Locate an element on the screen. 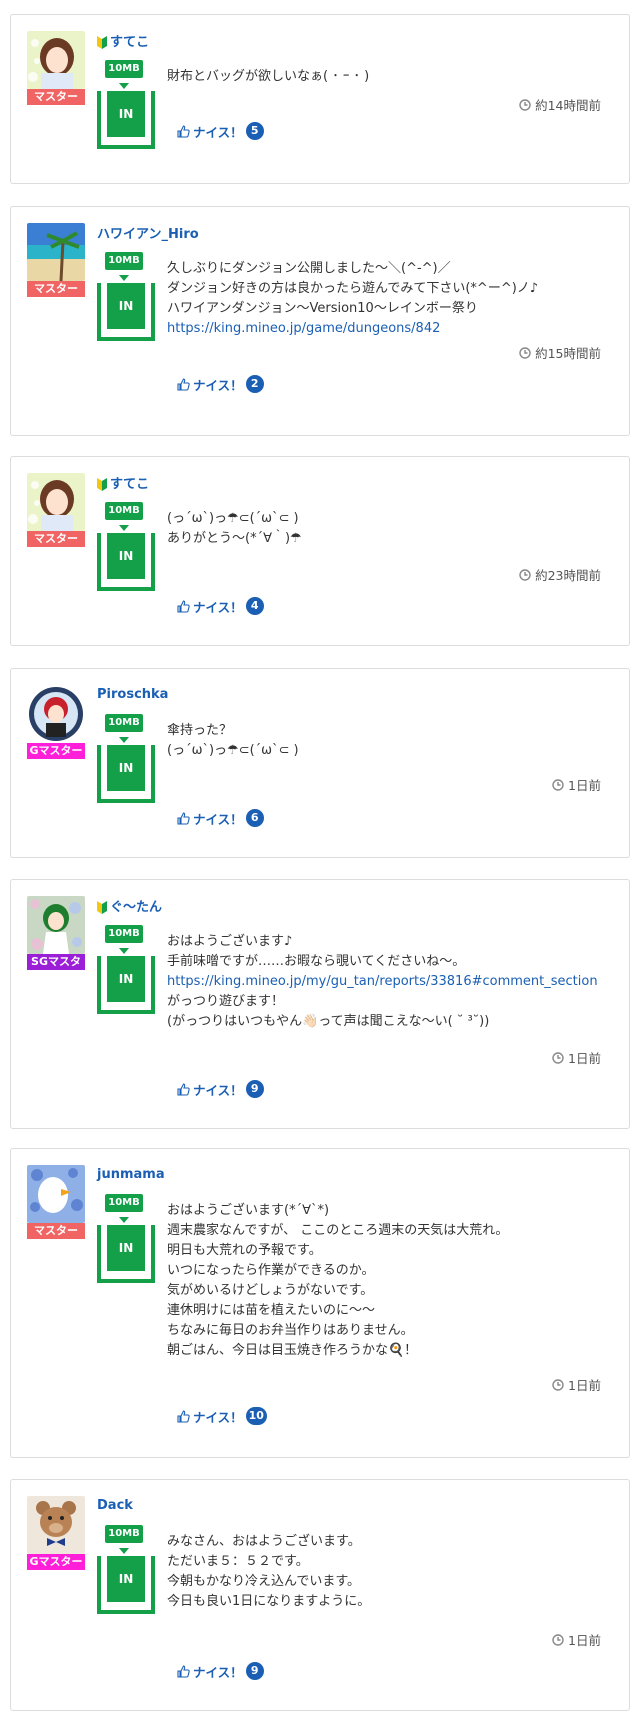  post-text: がっつり遊びます！ is located at coordinates (226, 1001).